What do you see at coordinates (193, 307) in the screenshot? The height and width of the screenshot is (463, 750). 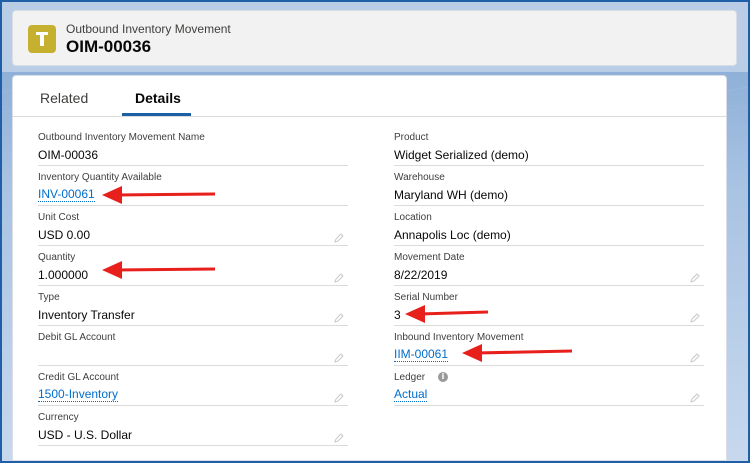 I see `field-type: Type Inventory Transfer` at bounding box center [193, 307].